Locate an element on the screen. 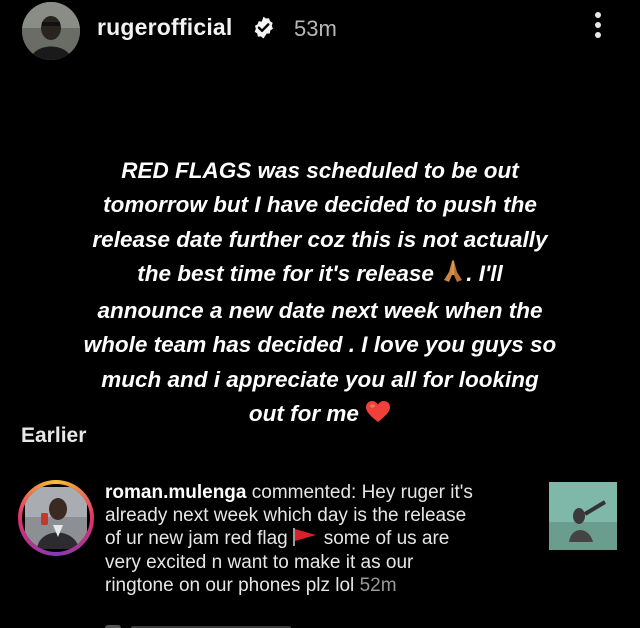 The image size is (640, 628). comment-text-line: very excited n want to make it as our is located at coordinates (259, 563).